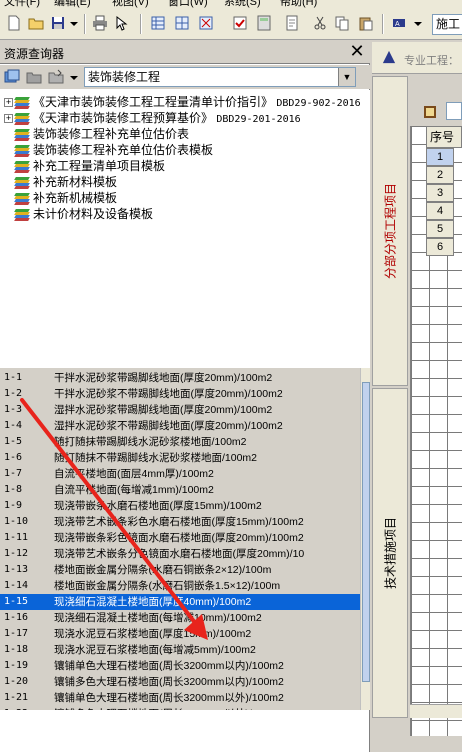  I want to click on tree-item: 装饰装修工程补充单位估价表, so click(96, 134).